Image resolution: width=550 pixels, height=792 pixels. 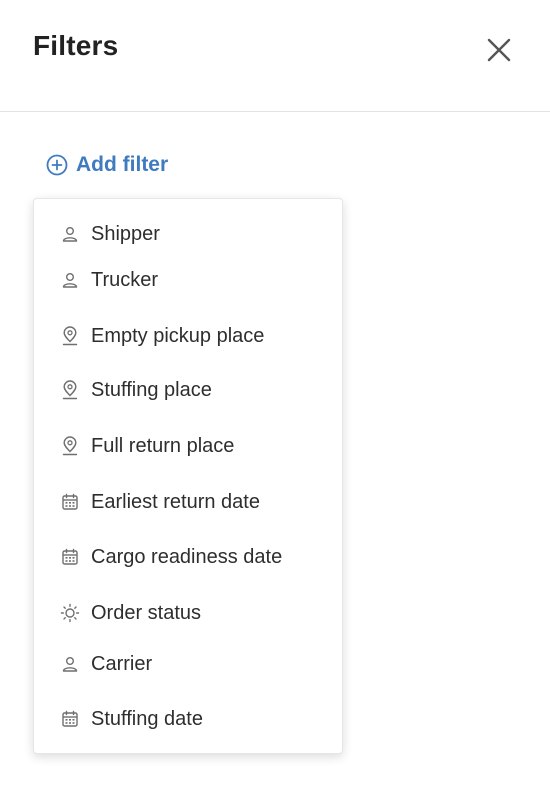 I want to click on menu-item-full-return-place: Full return place, so click(x=188, y=446).